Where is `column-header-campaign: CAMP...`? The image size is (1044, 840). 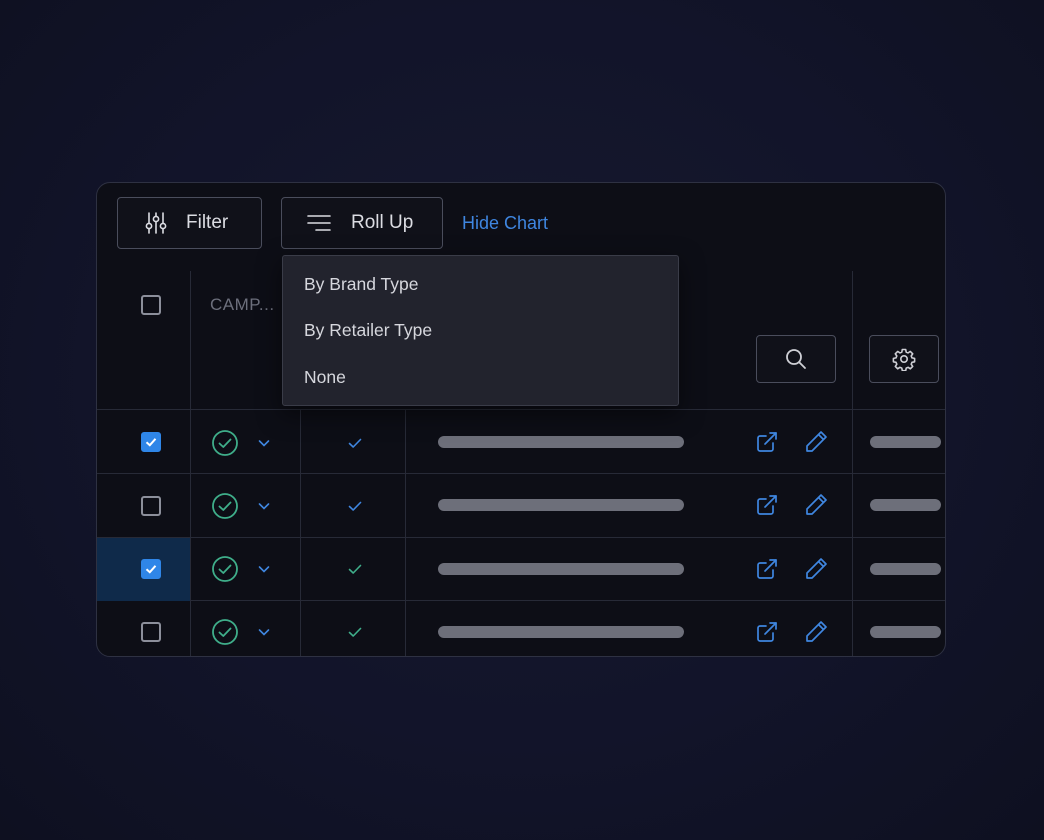
column-header-campaign: CAMP... is located at coordinates (242, 304).